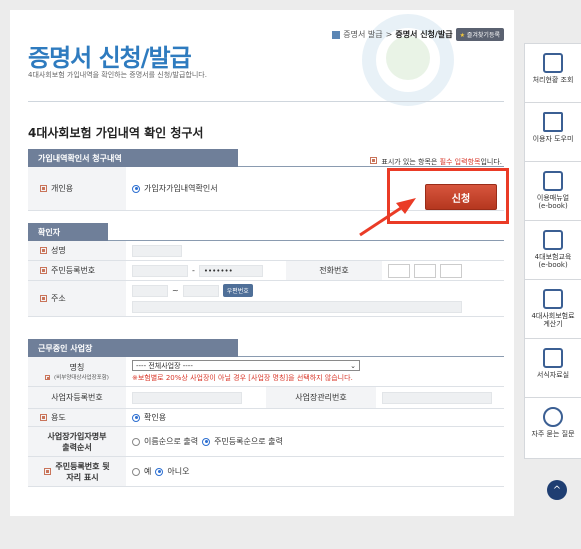 The width and height of the screenshot is (581, 549). I want to click on name-field, so click(157, 250).